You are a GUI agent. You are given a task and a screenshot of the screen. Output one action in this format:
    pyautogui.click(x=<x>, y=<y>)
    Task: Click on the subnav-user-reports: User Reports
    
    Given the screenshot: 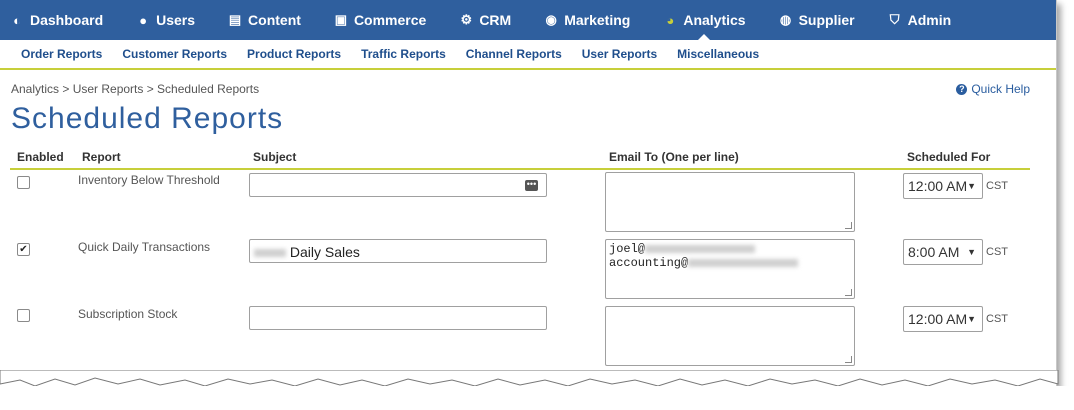 What is the action you would take?
    pyautogui.click(x=619, y=54)
    